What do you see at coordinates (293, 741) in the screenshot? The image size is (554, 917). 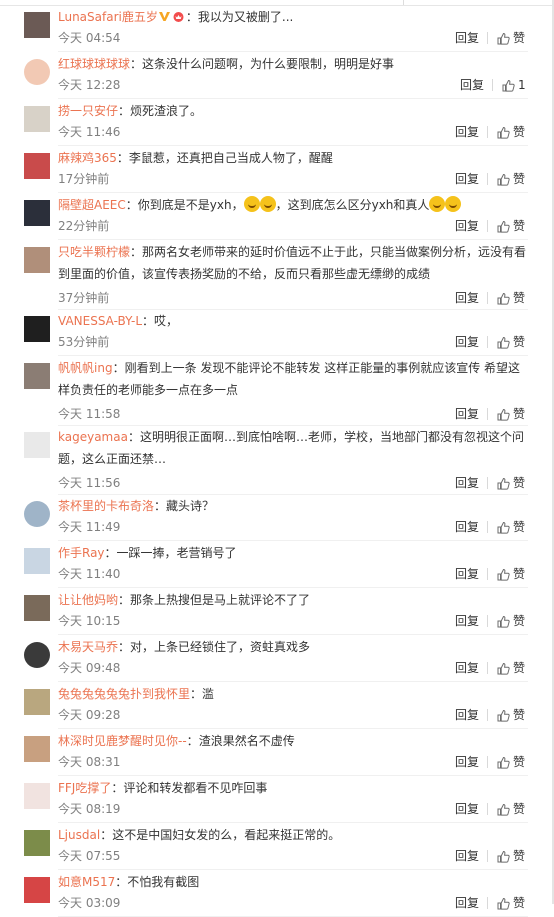 I see `comment-body: 林深时见鹿梦醒时见你--：渣浪果然名不虚传` at bounding box center [293, 741].